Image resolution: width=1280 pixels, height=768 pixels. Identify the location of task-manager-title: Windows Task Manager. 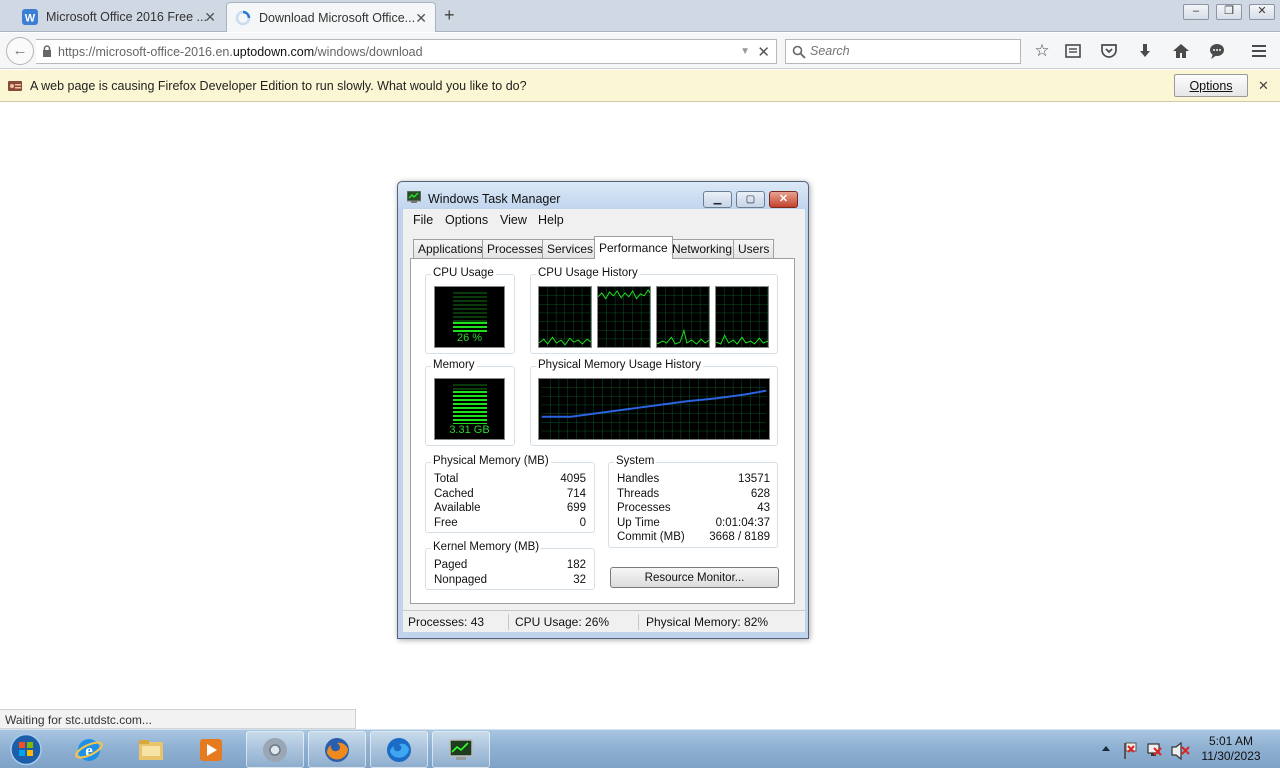
(494, 199).